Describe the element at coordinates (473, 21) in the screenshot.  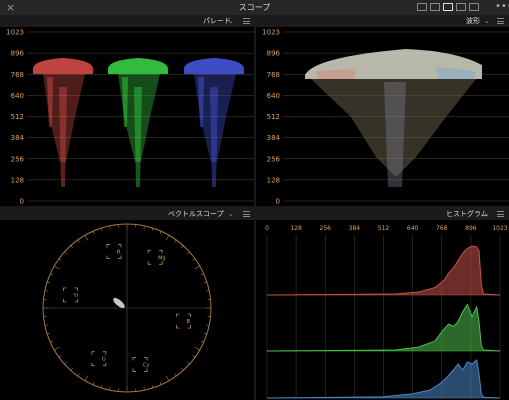
I see `waveform-dropdown-label: 波形` at that location.